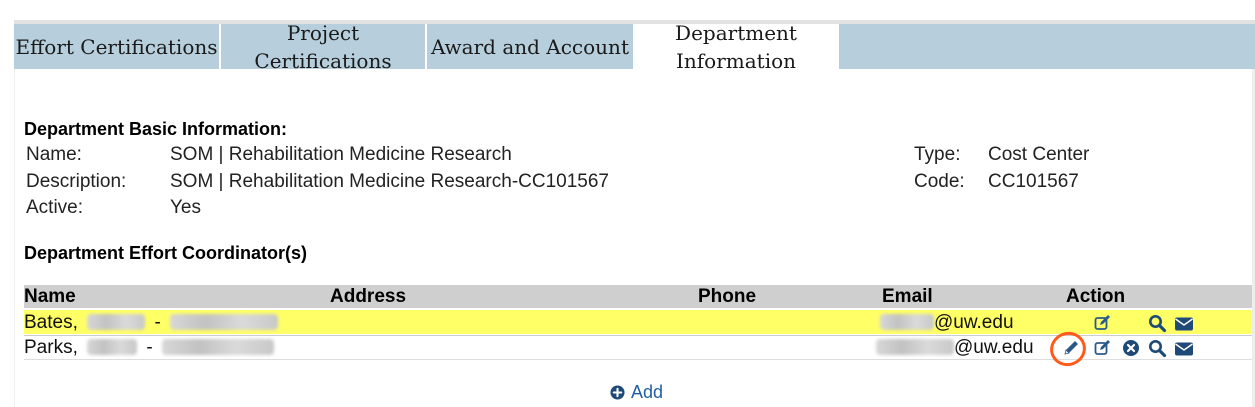 The height and width of the screenshot is (407, 1255). I want to click on tab-label: Project Certifications, so click(323, 46).